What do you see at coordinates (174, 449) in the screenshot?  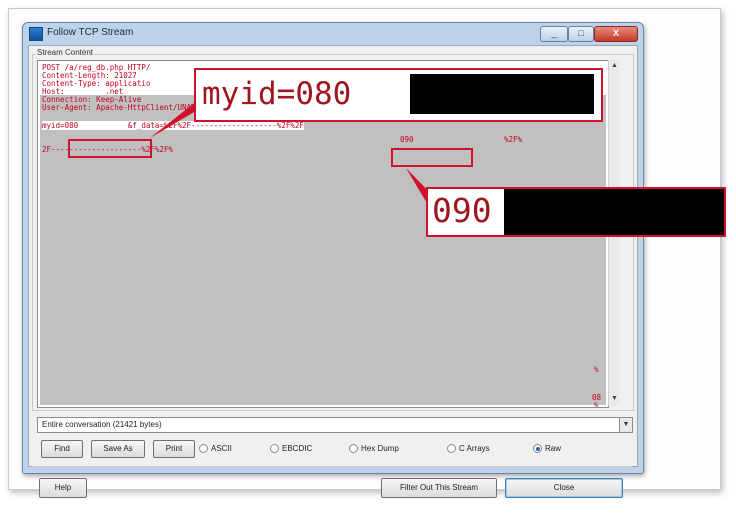 I see `print-button: Print` at bounding box center [174, 449].